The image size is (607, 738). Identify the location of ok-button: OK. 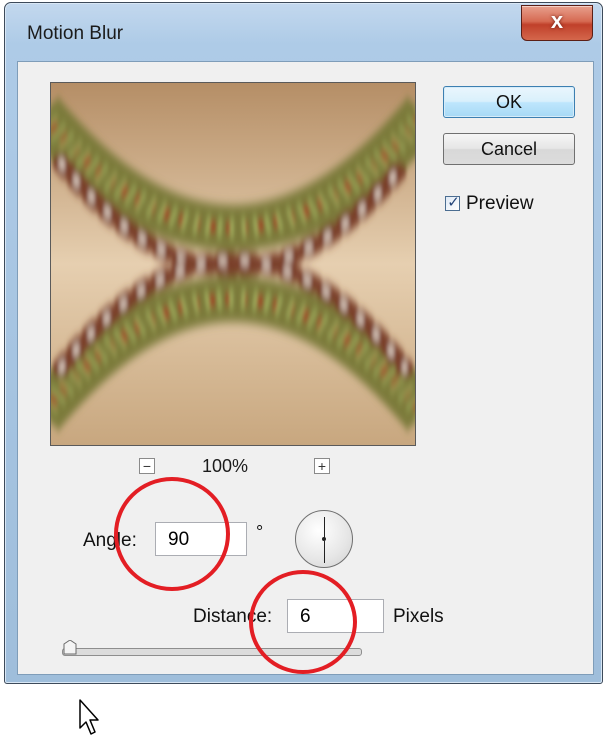
(509, 102).